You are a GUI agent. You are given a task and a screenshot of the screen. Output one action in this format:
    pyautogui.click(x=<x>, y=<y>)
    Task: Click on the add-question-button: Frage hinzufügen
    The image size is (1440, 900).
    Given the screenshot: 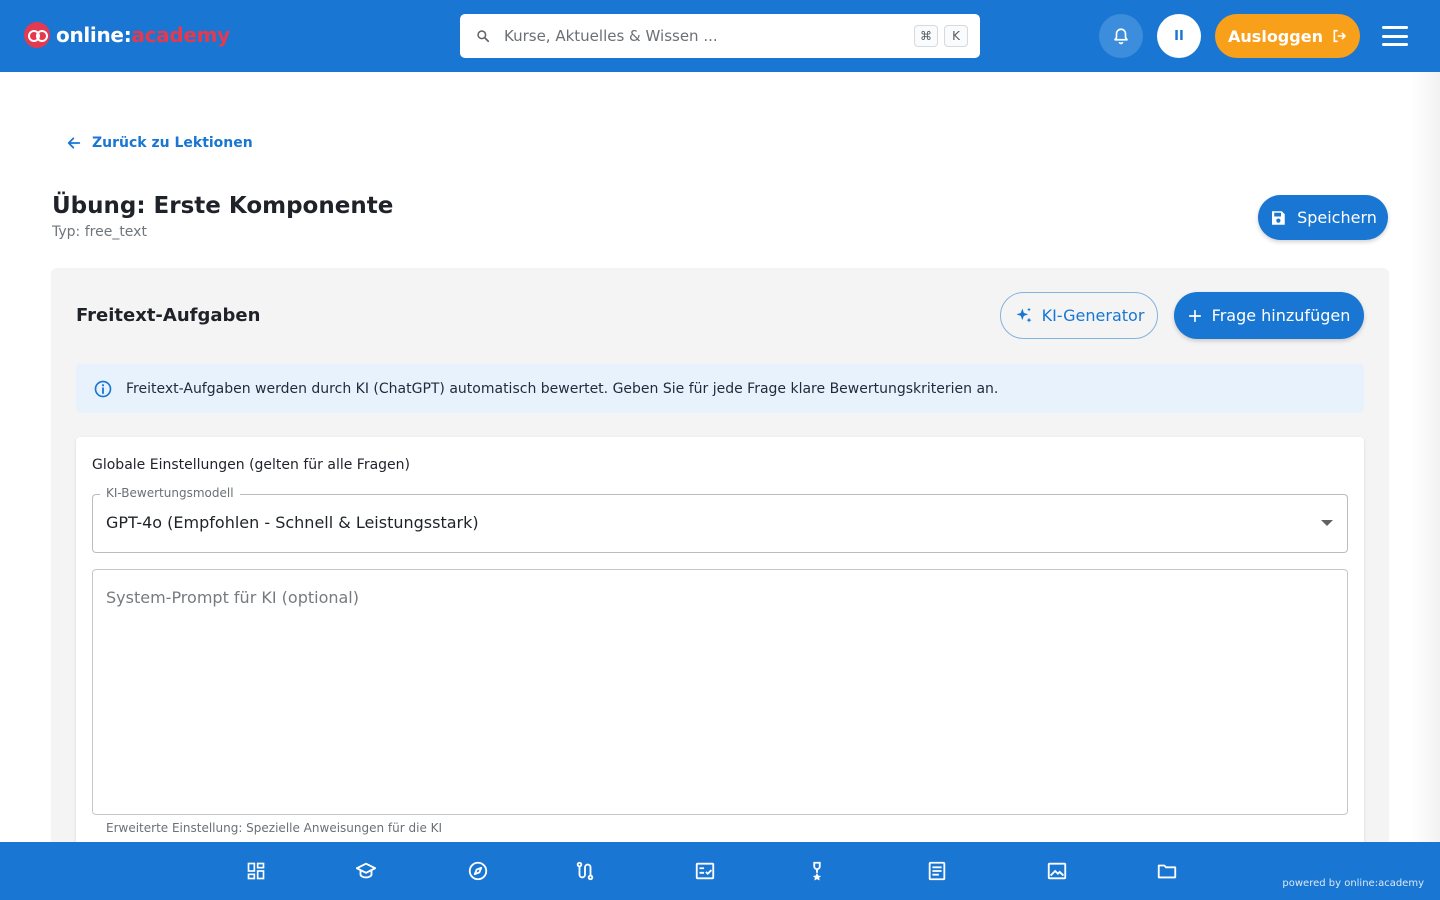 What is the action you would take?
    pyautogui.click(x=1269, y=315)
    